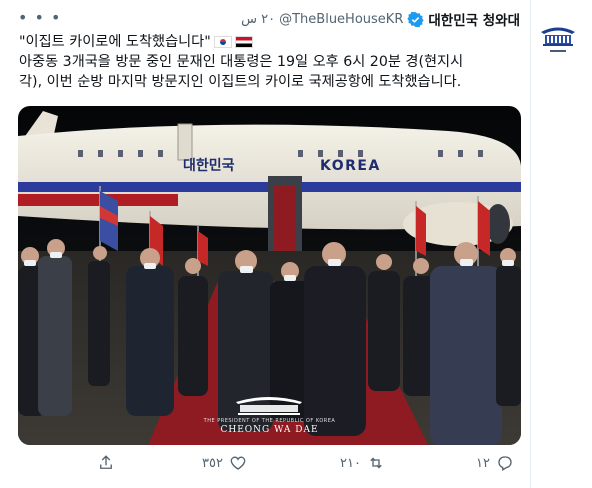 This screenshot has width=592, height=488. What do you see at coordinates (416, 19) in the screenshot?
I see `verified-badge-icon` at bounding box center [416, 19].